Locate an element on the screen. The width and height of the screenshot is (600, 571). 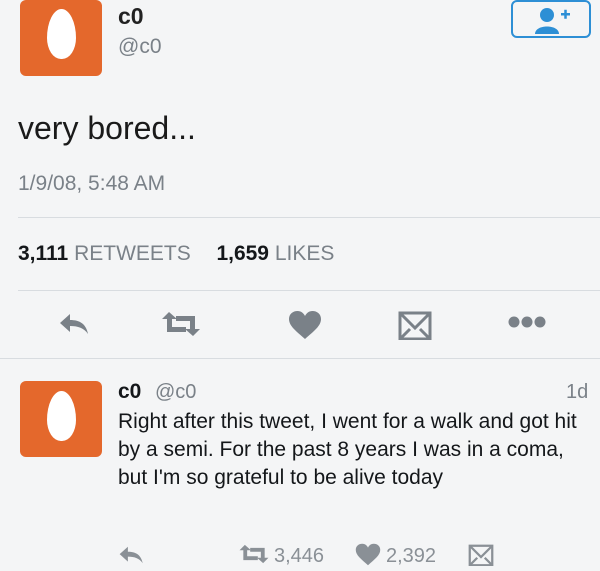
message-button is located at coordinates (415, 326).